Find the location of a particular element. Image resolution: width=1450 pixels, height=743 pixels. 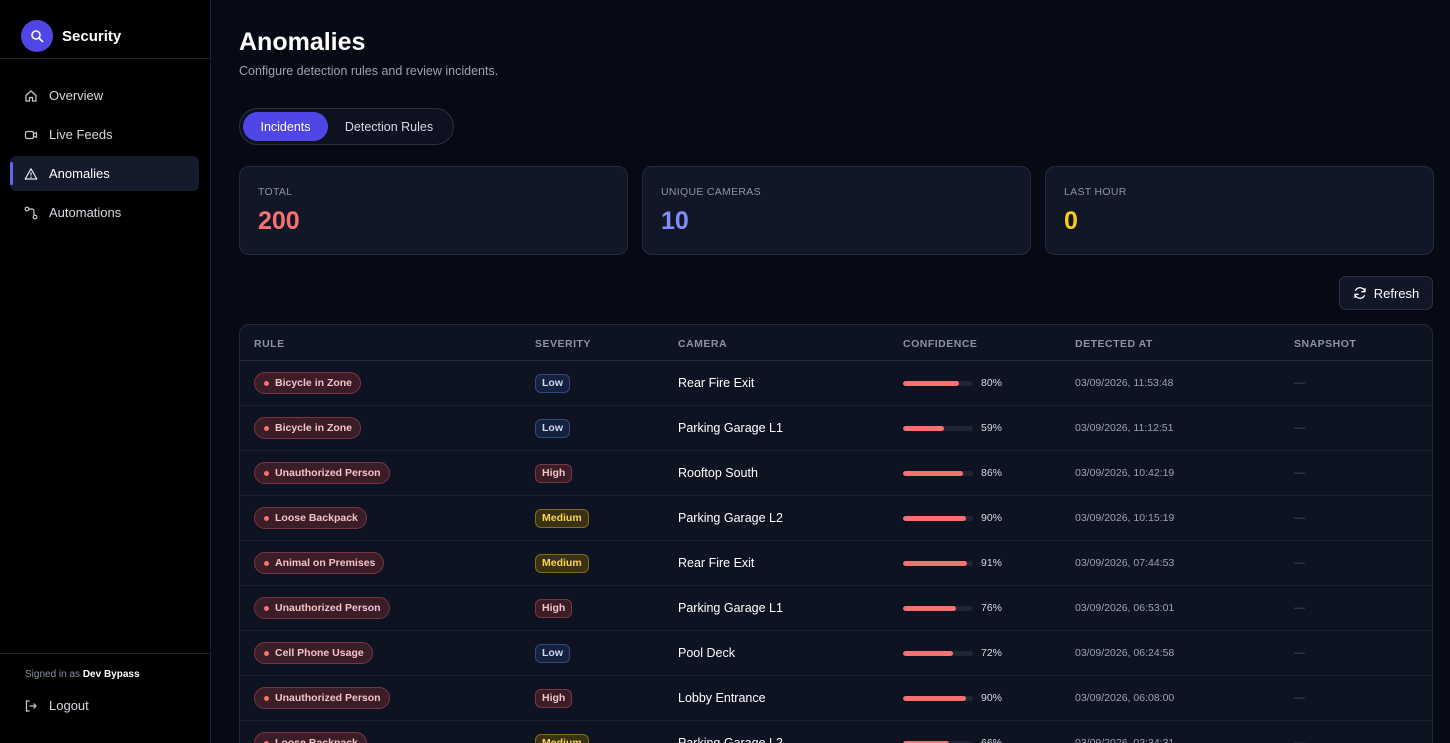

rule-name: Loose Backpack is located at coordinates (316, 740).